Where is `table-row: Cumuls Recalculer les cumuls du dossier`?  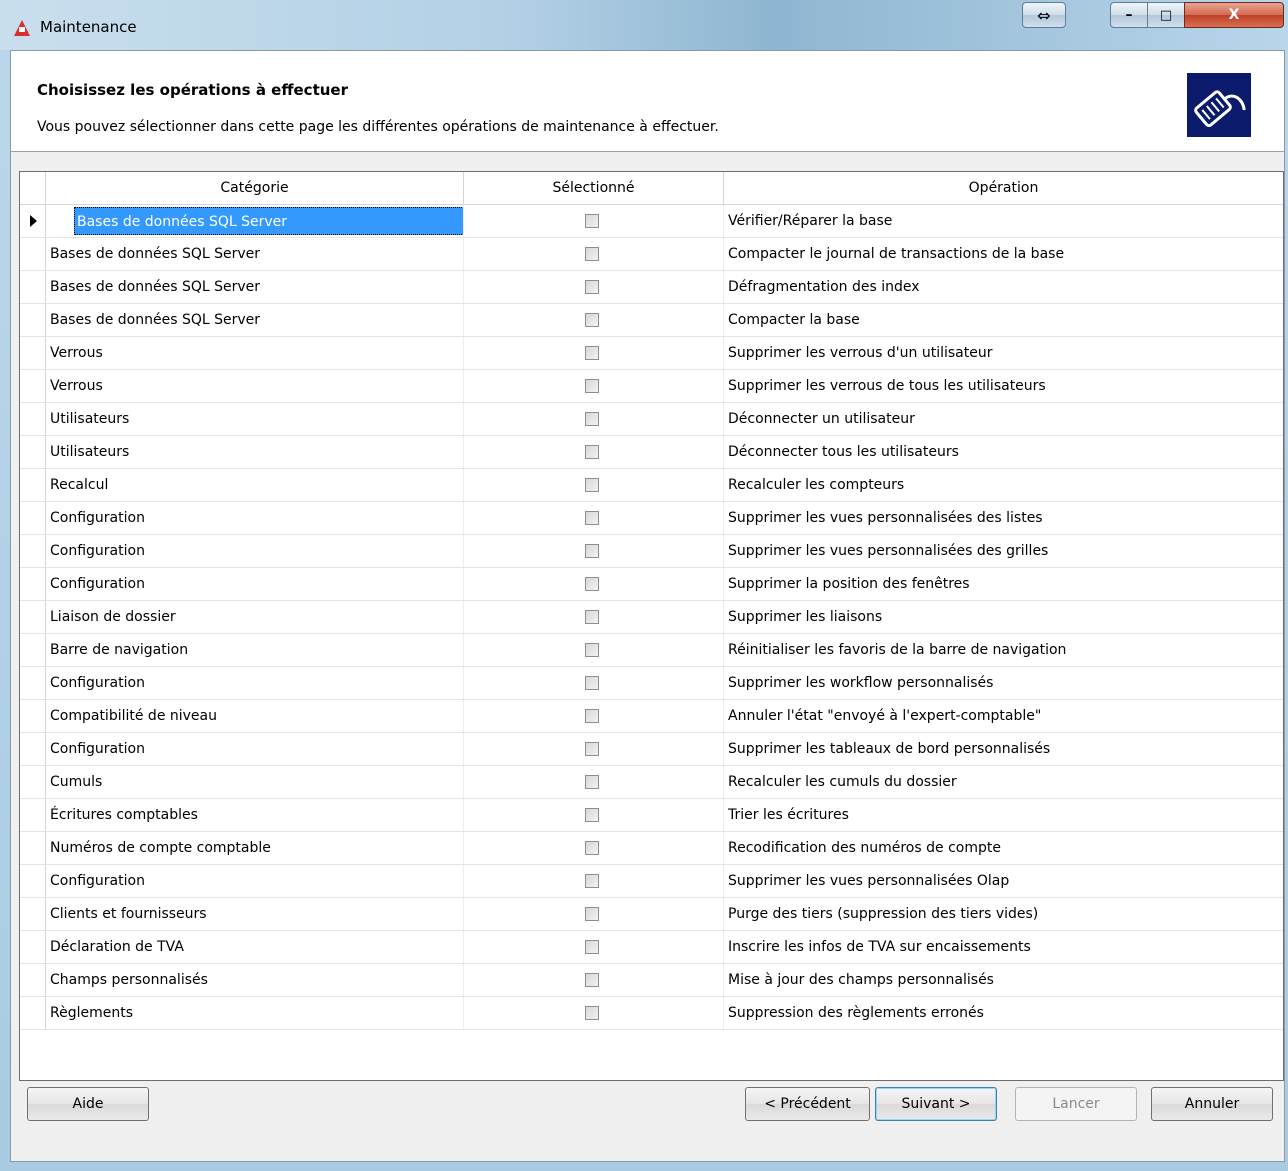 table-row: Cumuls Recalculer les cumuls du dossier is located at coordinates (651, 782).